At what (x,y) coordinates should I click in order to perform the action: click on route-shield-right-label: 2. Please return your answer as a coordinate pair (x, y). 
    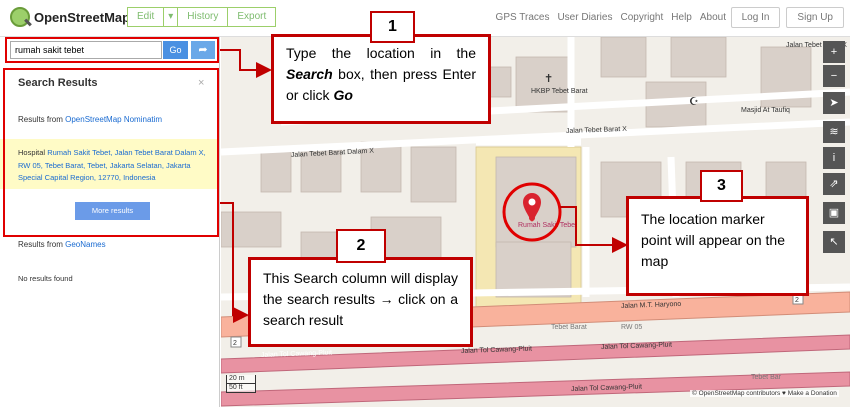
    Looking at the image, I should click on (797, 300).